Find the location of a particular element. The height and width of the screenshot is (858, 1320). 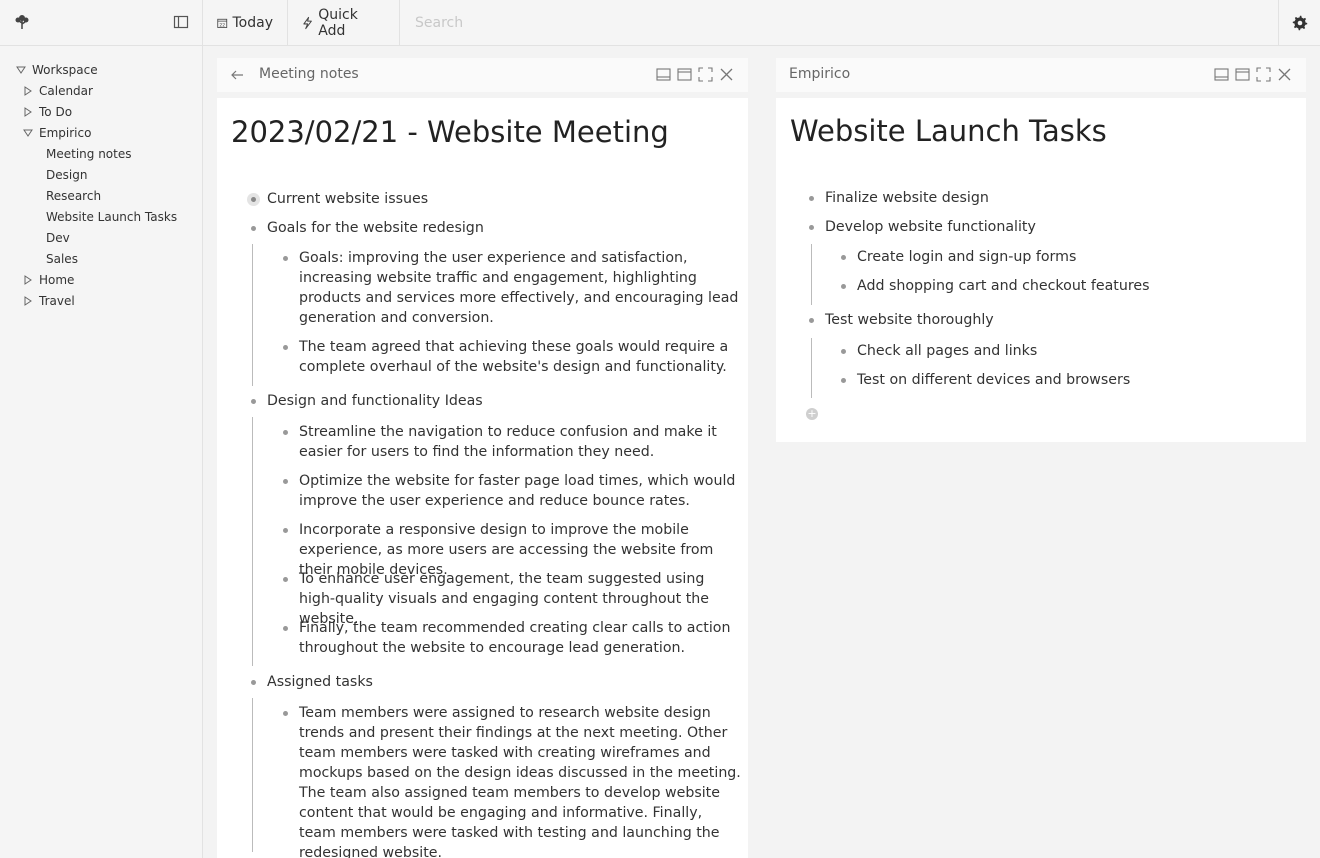

sidebar-item-dev: Dev is located at coordinates (58, 238).